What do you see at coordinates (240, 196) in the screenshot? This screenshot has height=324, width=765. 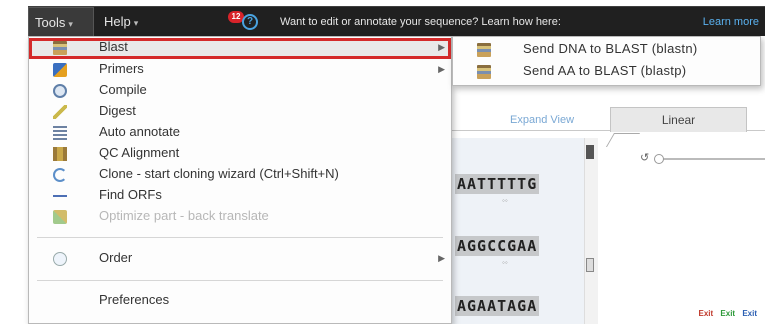 I see `menu-item-find-orfs: Find ORFs` at bounding box center [240, 196].